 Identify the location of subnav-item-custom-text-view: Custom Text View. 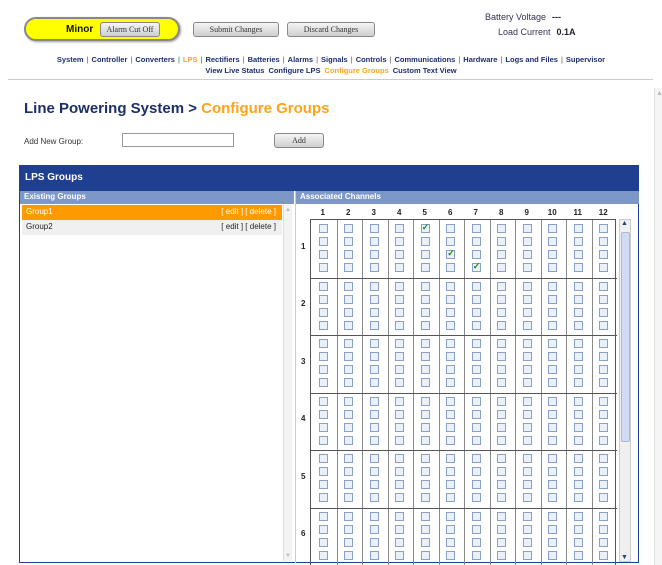
(425, 70).